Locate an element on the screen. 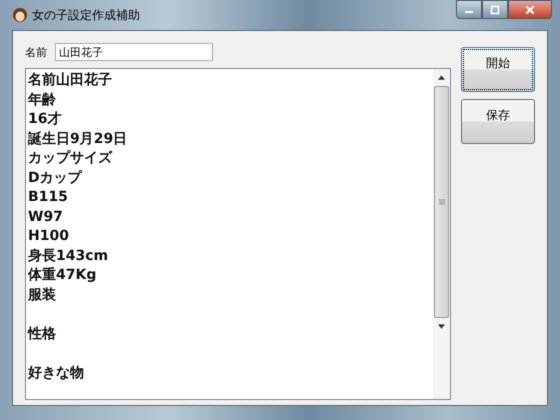 Image resolution: width=560 pixels, height=420 pixels. text-line: 年齢 is located at coordinates (42, 100).